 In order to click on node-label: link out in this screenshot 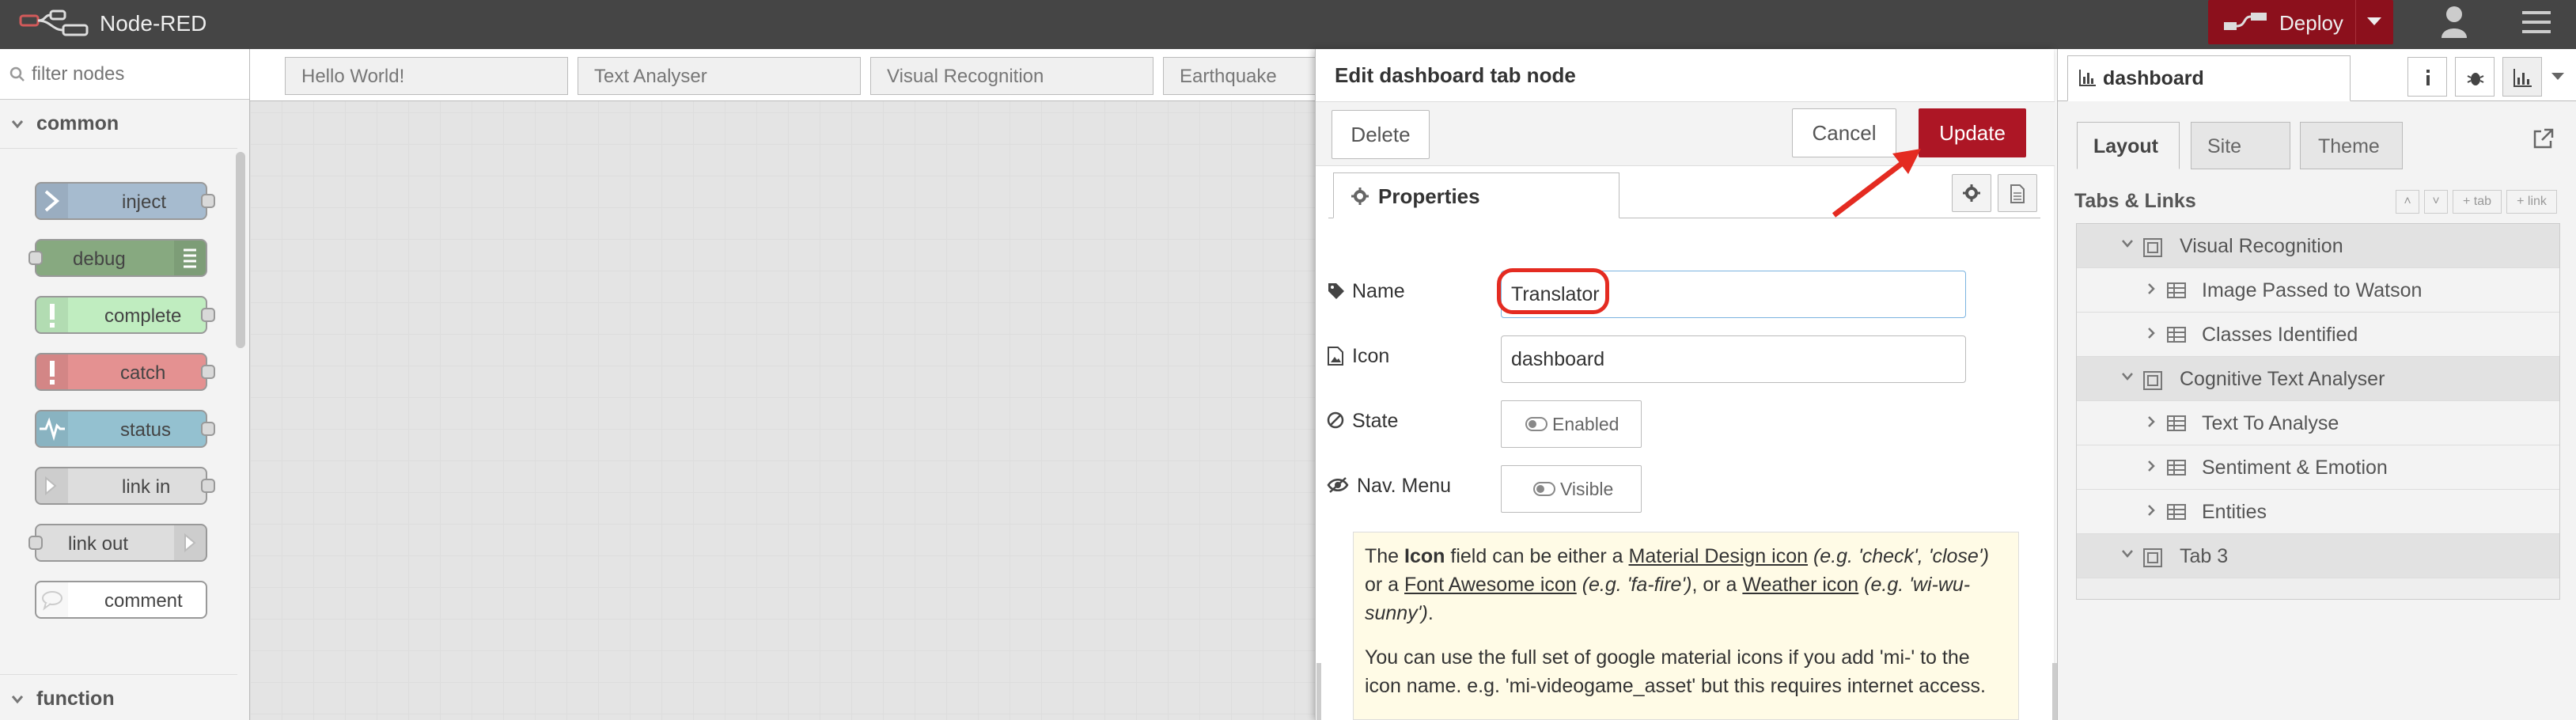, I will do `click(98, 544)`.